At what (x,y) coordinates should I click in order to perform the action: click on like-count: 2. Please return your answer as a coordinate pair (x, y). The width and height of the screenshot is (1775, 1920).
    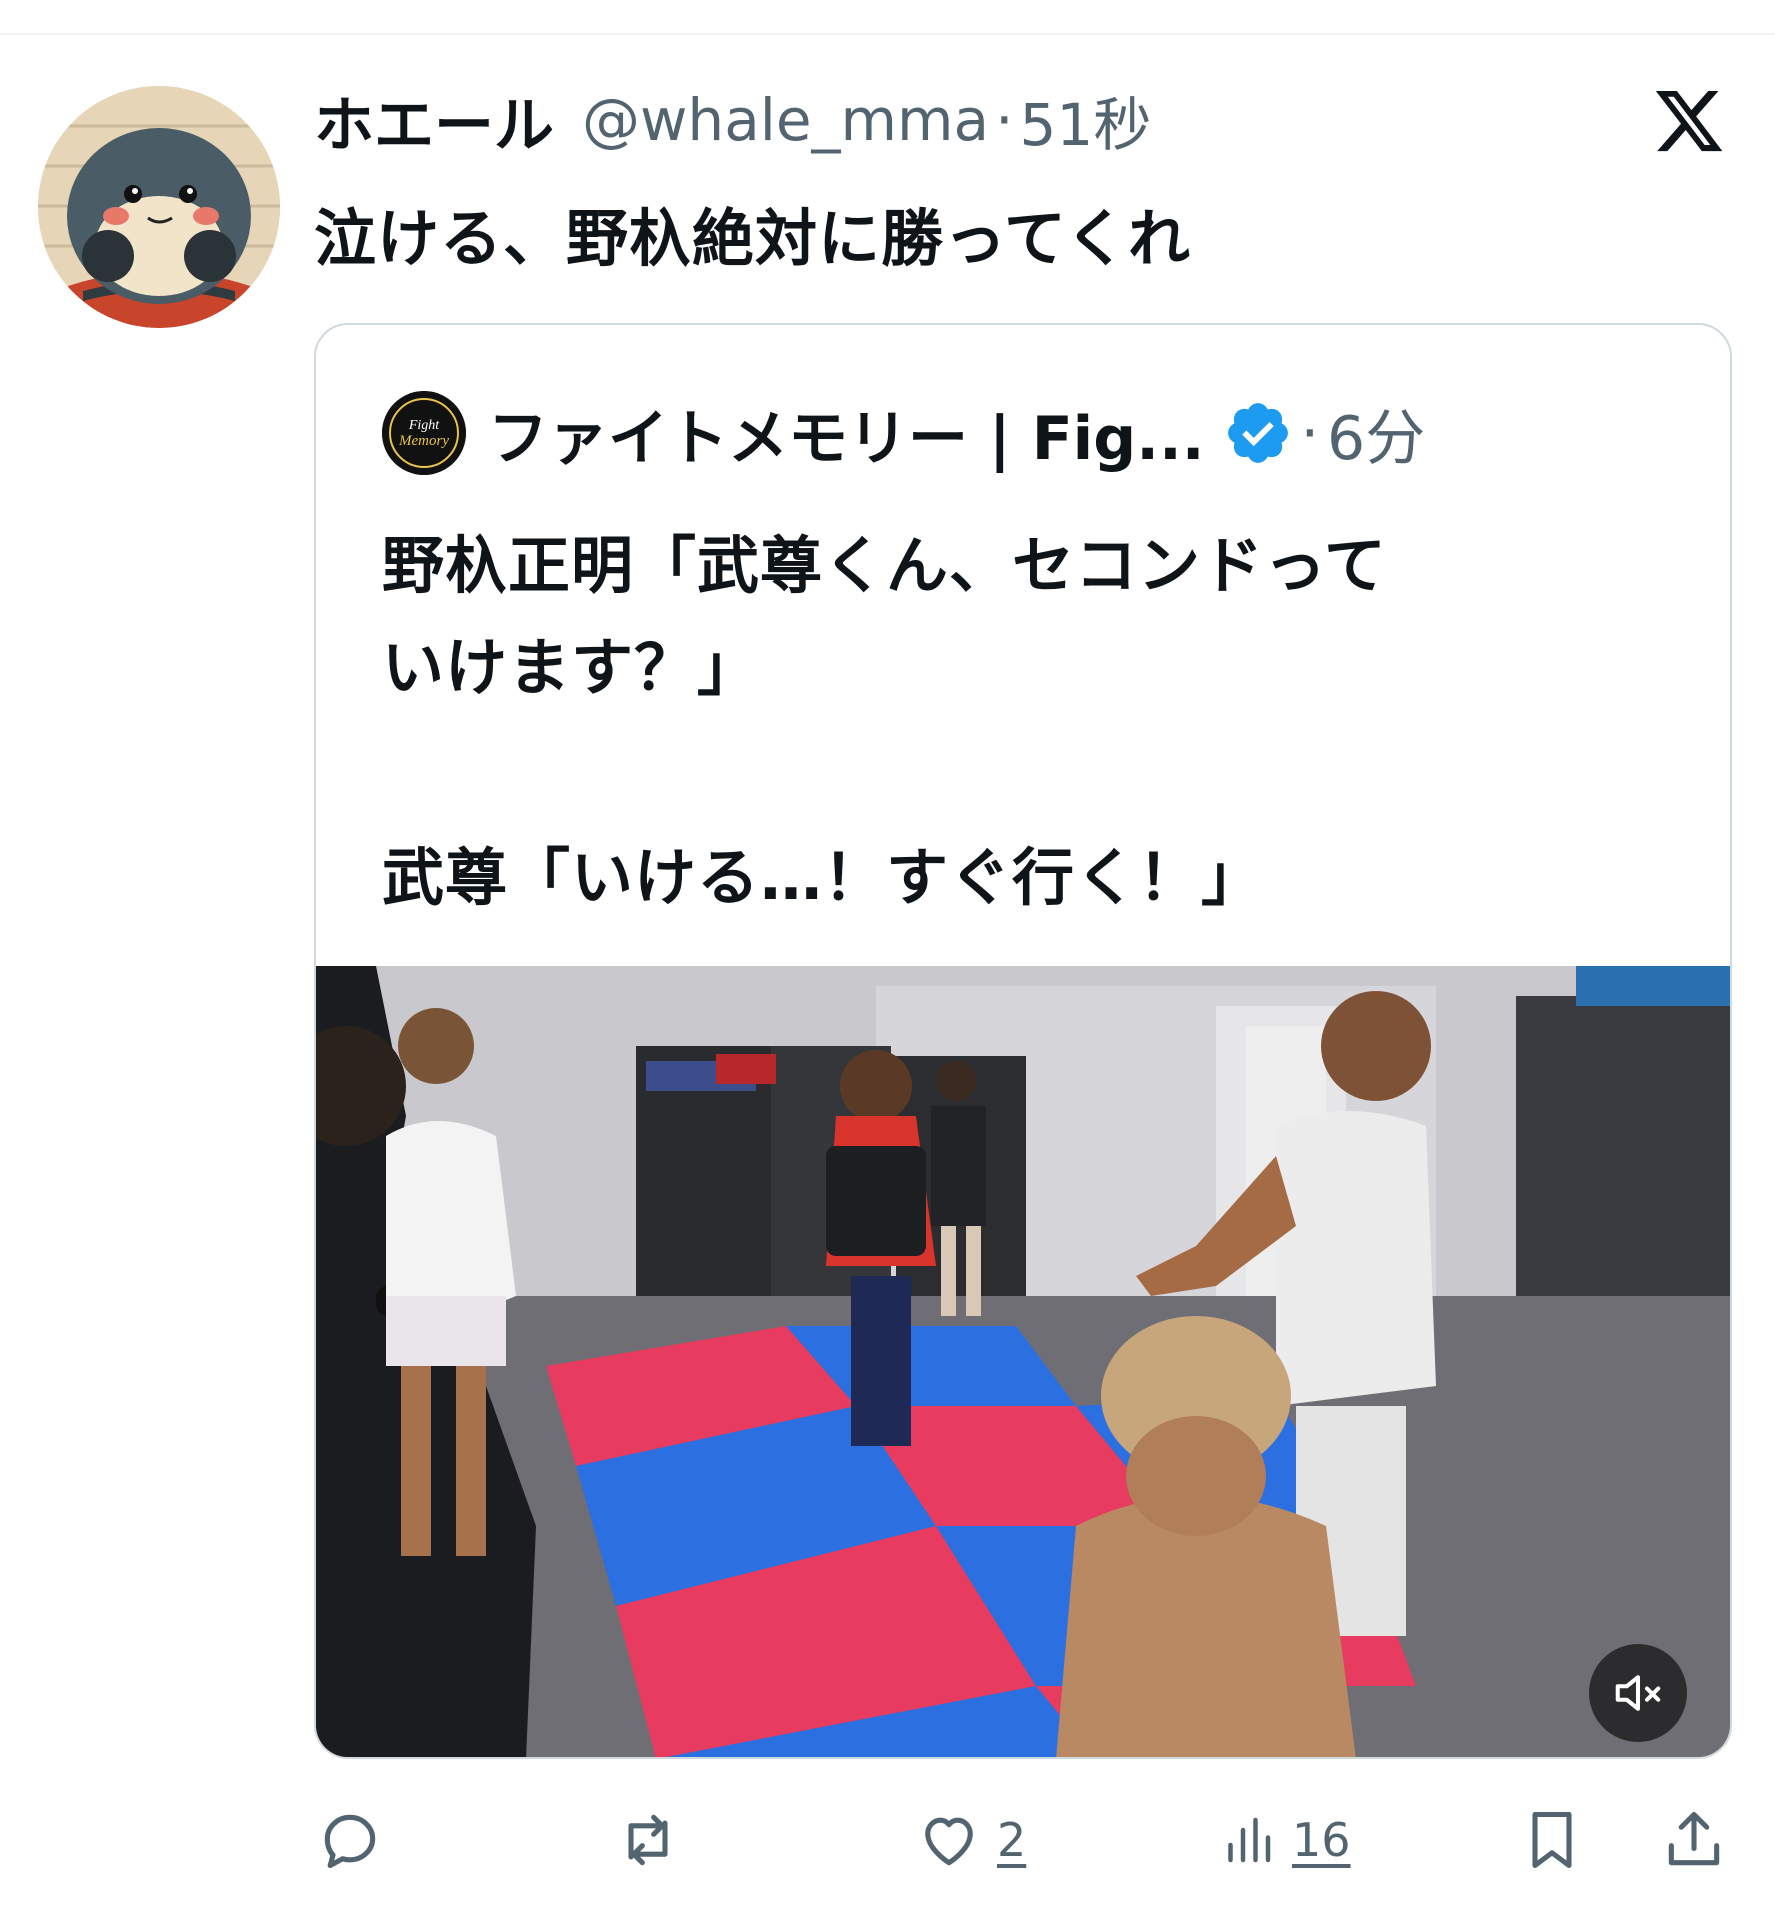
    Looking at the image, I should click on (1012, 1840).